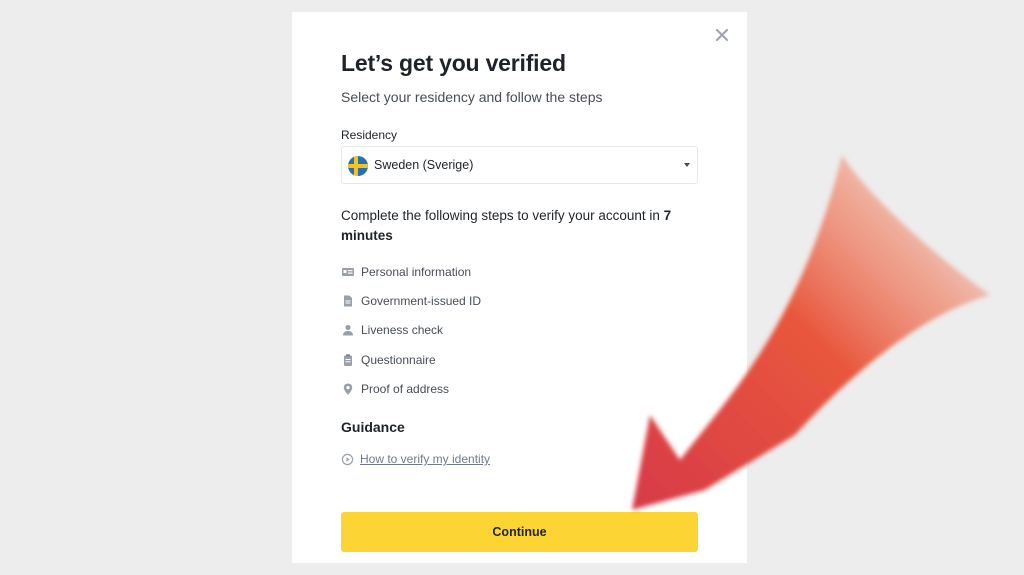  What do you see at coordinates (348, 330) in the screenshot?
I see `person-icon` at bounding box center [348, 330].